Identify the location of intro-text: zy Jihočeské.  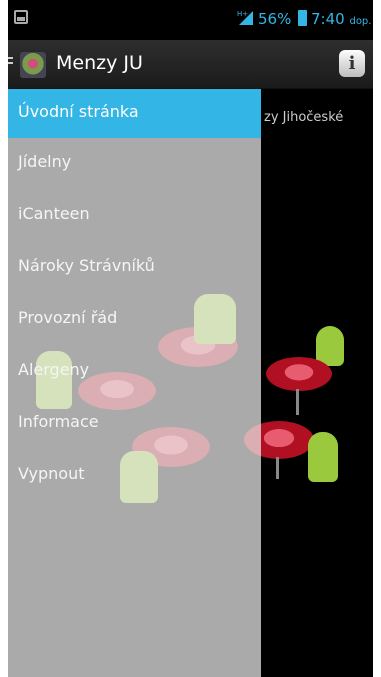
(304, 117).